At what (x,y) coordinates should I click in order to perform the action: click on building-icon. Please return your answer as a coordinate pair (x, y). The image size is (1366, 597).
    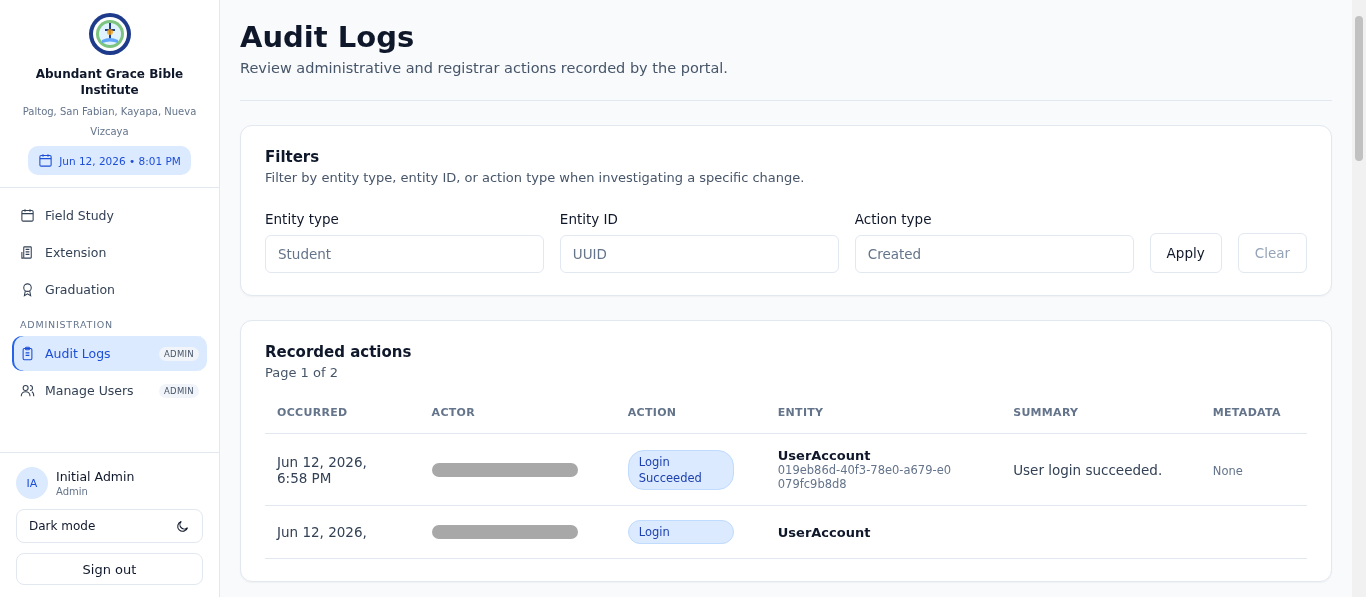
    Looking at the image, I should click on (27, 252).